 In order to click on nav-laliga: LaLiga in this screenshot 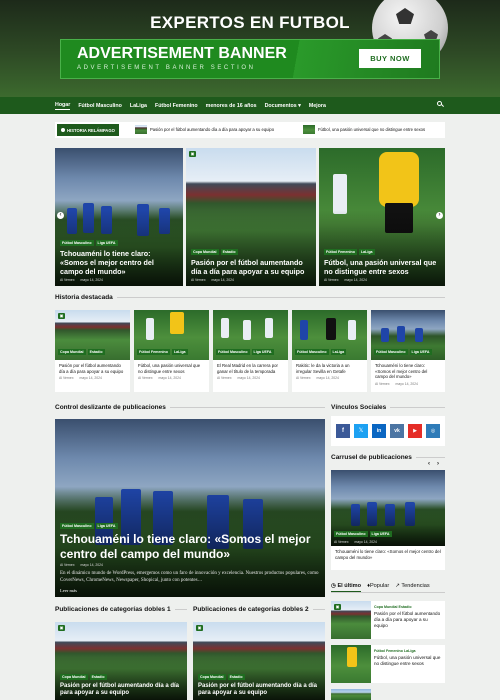, I will do `click(138, 106)`.